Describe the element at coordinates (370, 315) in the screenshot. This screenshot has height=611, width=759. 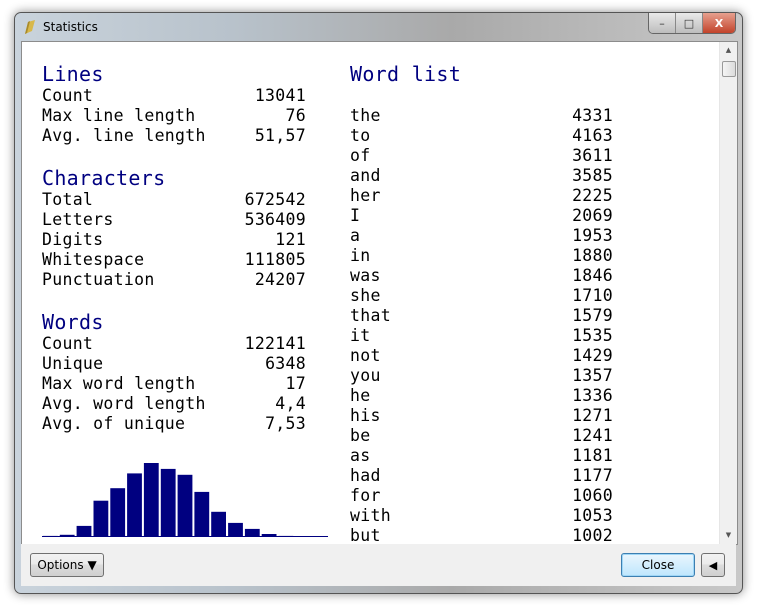
I see `word: that` at that location.